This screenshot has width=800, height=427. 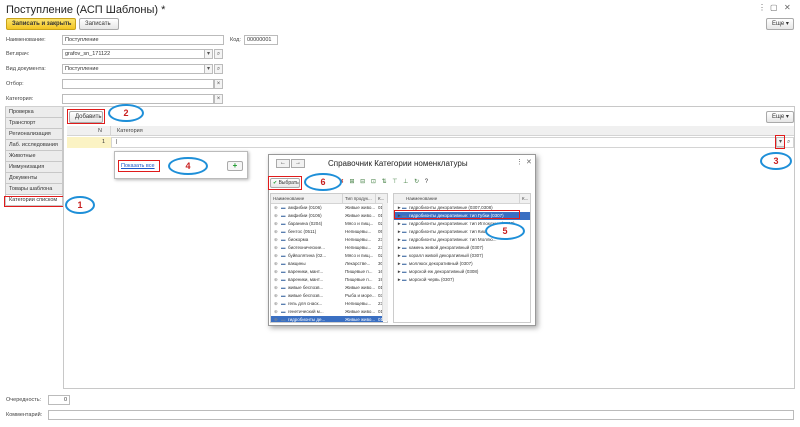 What do you see at coordinates (99, 24) in the screenshot?
I see `save-button: Записать` at bounding box center [99, 24].